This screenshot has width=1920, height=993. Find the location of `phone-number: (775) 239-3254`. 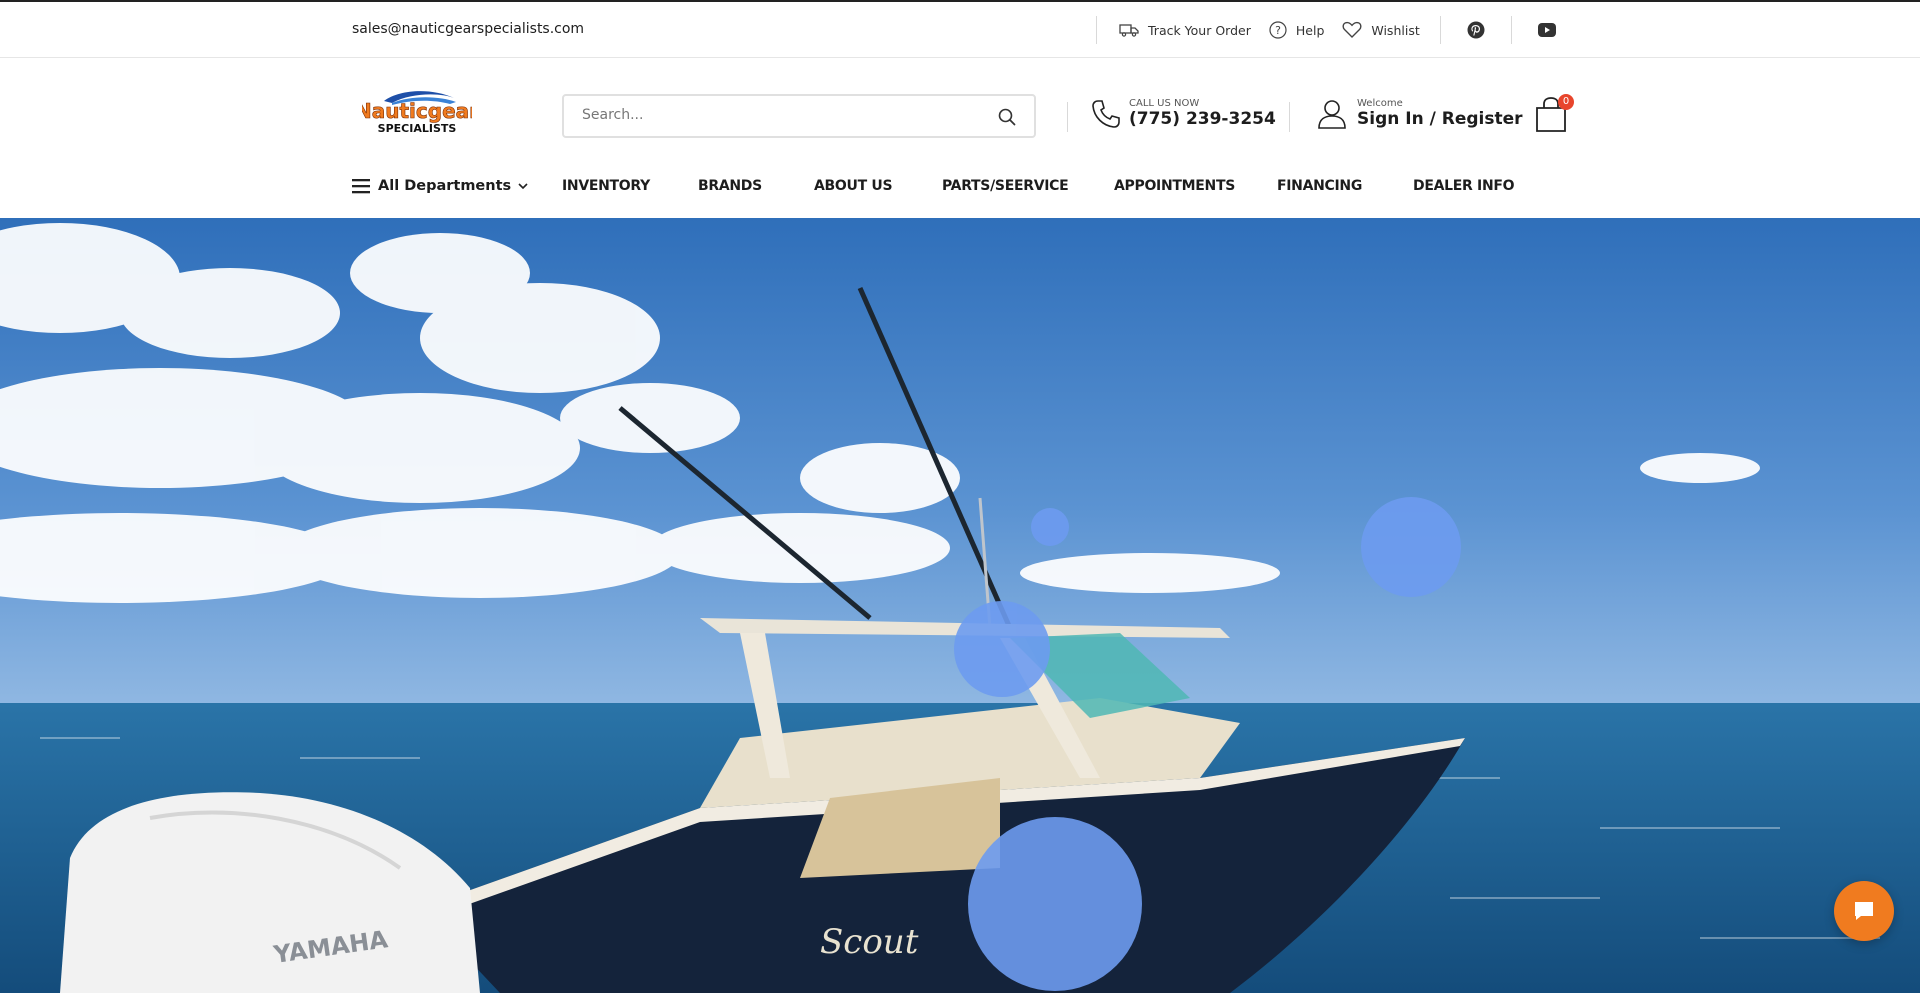

phone-number: (775) 239-3254 is located at coordinates (1202, 119).